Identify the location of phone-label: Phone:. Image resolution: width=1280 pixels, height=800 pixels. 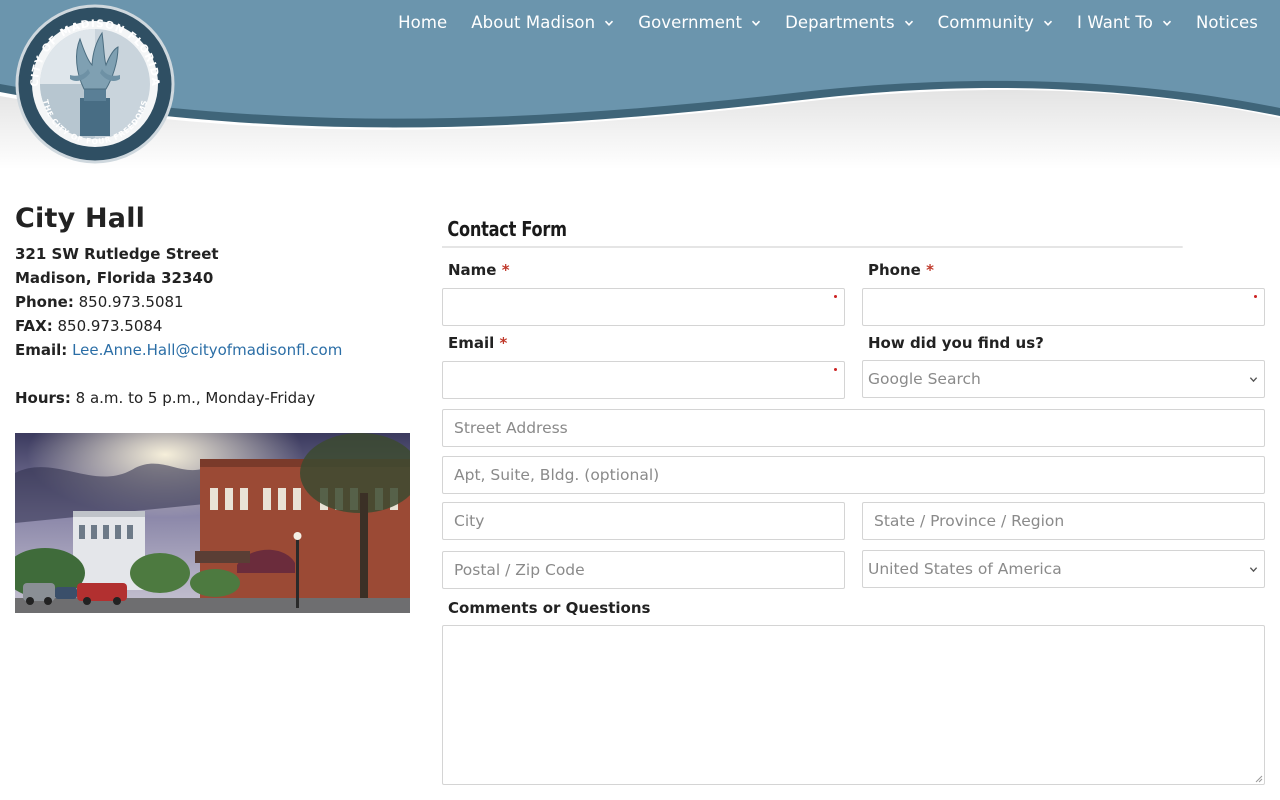
(44, 302).